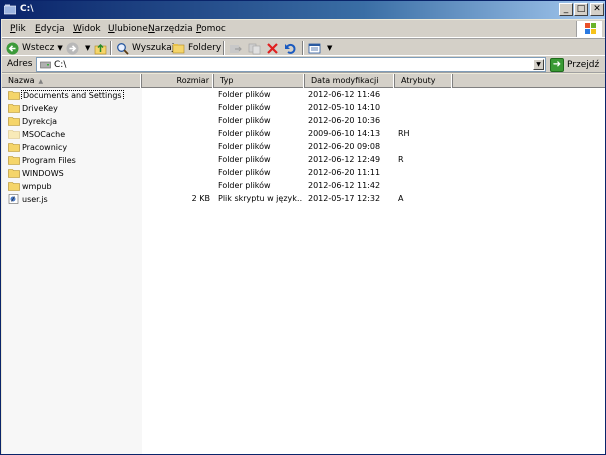 This screenshot has width=606, height=455. What do you see at coordinates (350, 81) in the screenshot?
I see `column-header-date: Data modyfikacji` at bounding box center [350, 81].